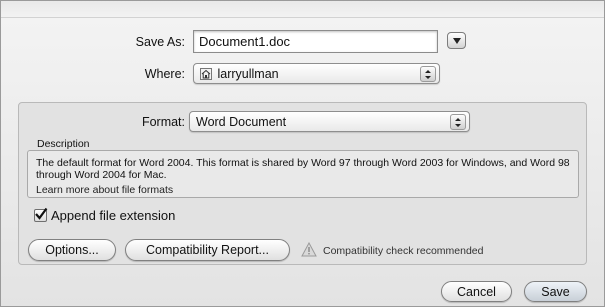 The width and height of the screenshot is (605, 307). Describe the element at coordinates (160, 42) in the screenshot. I see `save-as-label: Save As:` at that location.